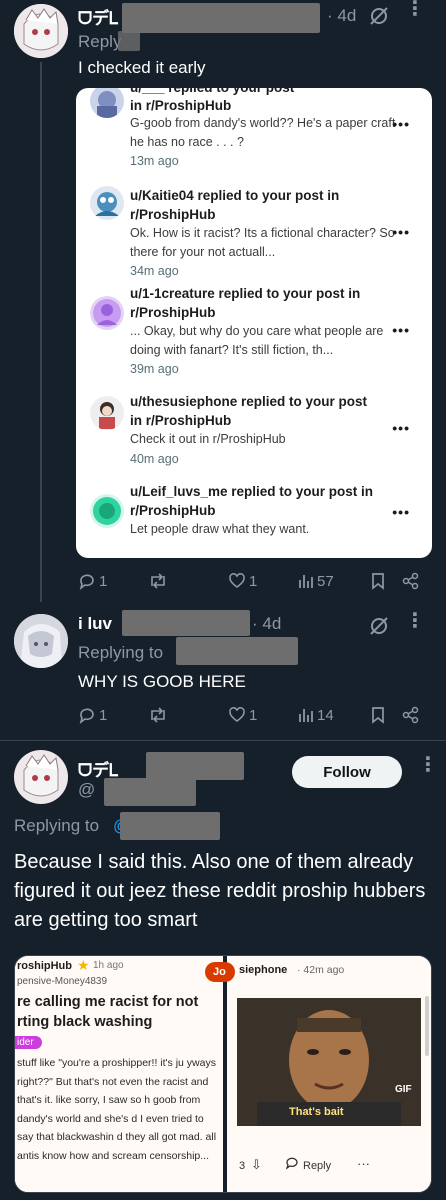 Image resolution: width=446 pixels, height=1200 pixels. What do you see at coordinates (195, 766) in the screenshot?
I see `redacted-name` at bounding box center [195, 766].